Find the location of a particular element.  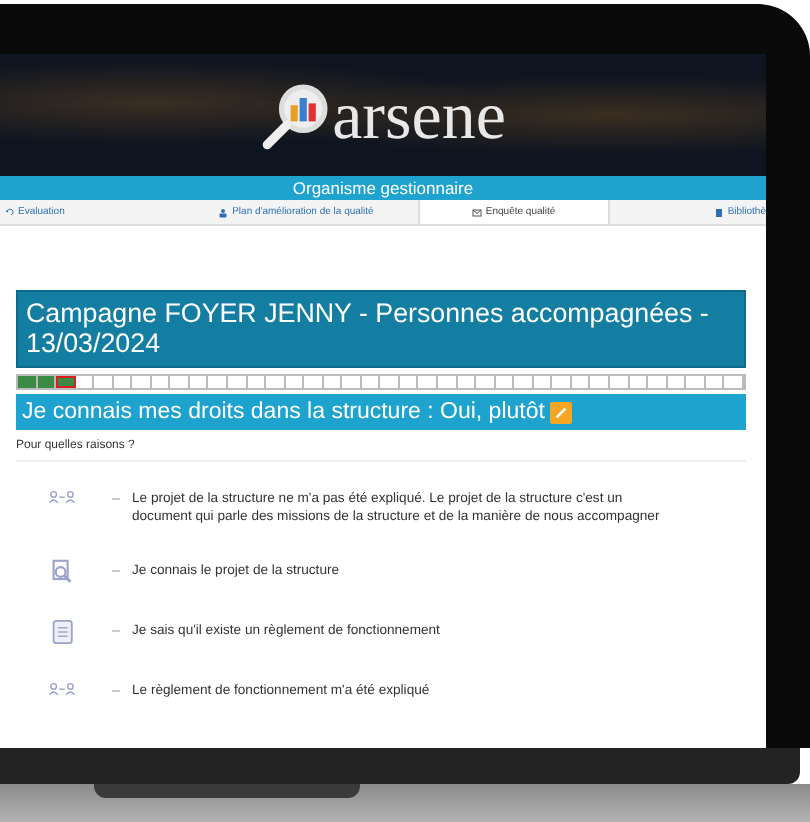

book-icon is located at coordinates (718, 212).